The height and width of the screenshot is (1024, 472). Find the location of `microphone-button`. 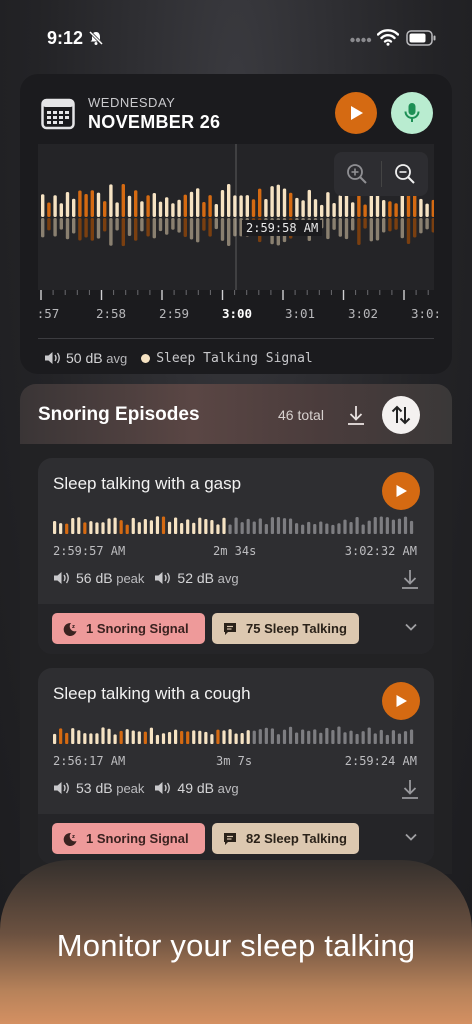

microphone-button is located at coordinates (412, 113).